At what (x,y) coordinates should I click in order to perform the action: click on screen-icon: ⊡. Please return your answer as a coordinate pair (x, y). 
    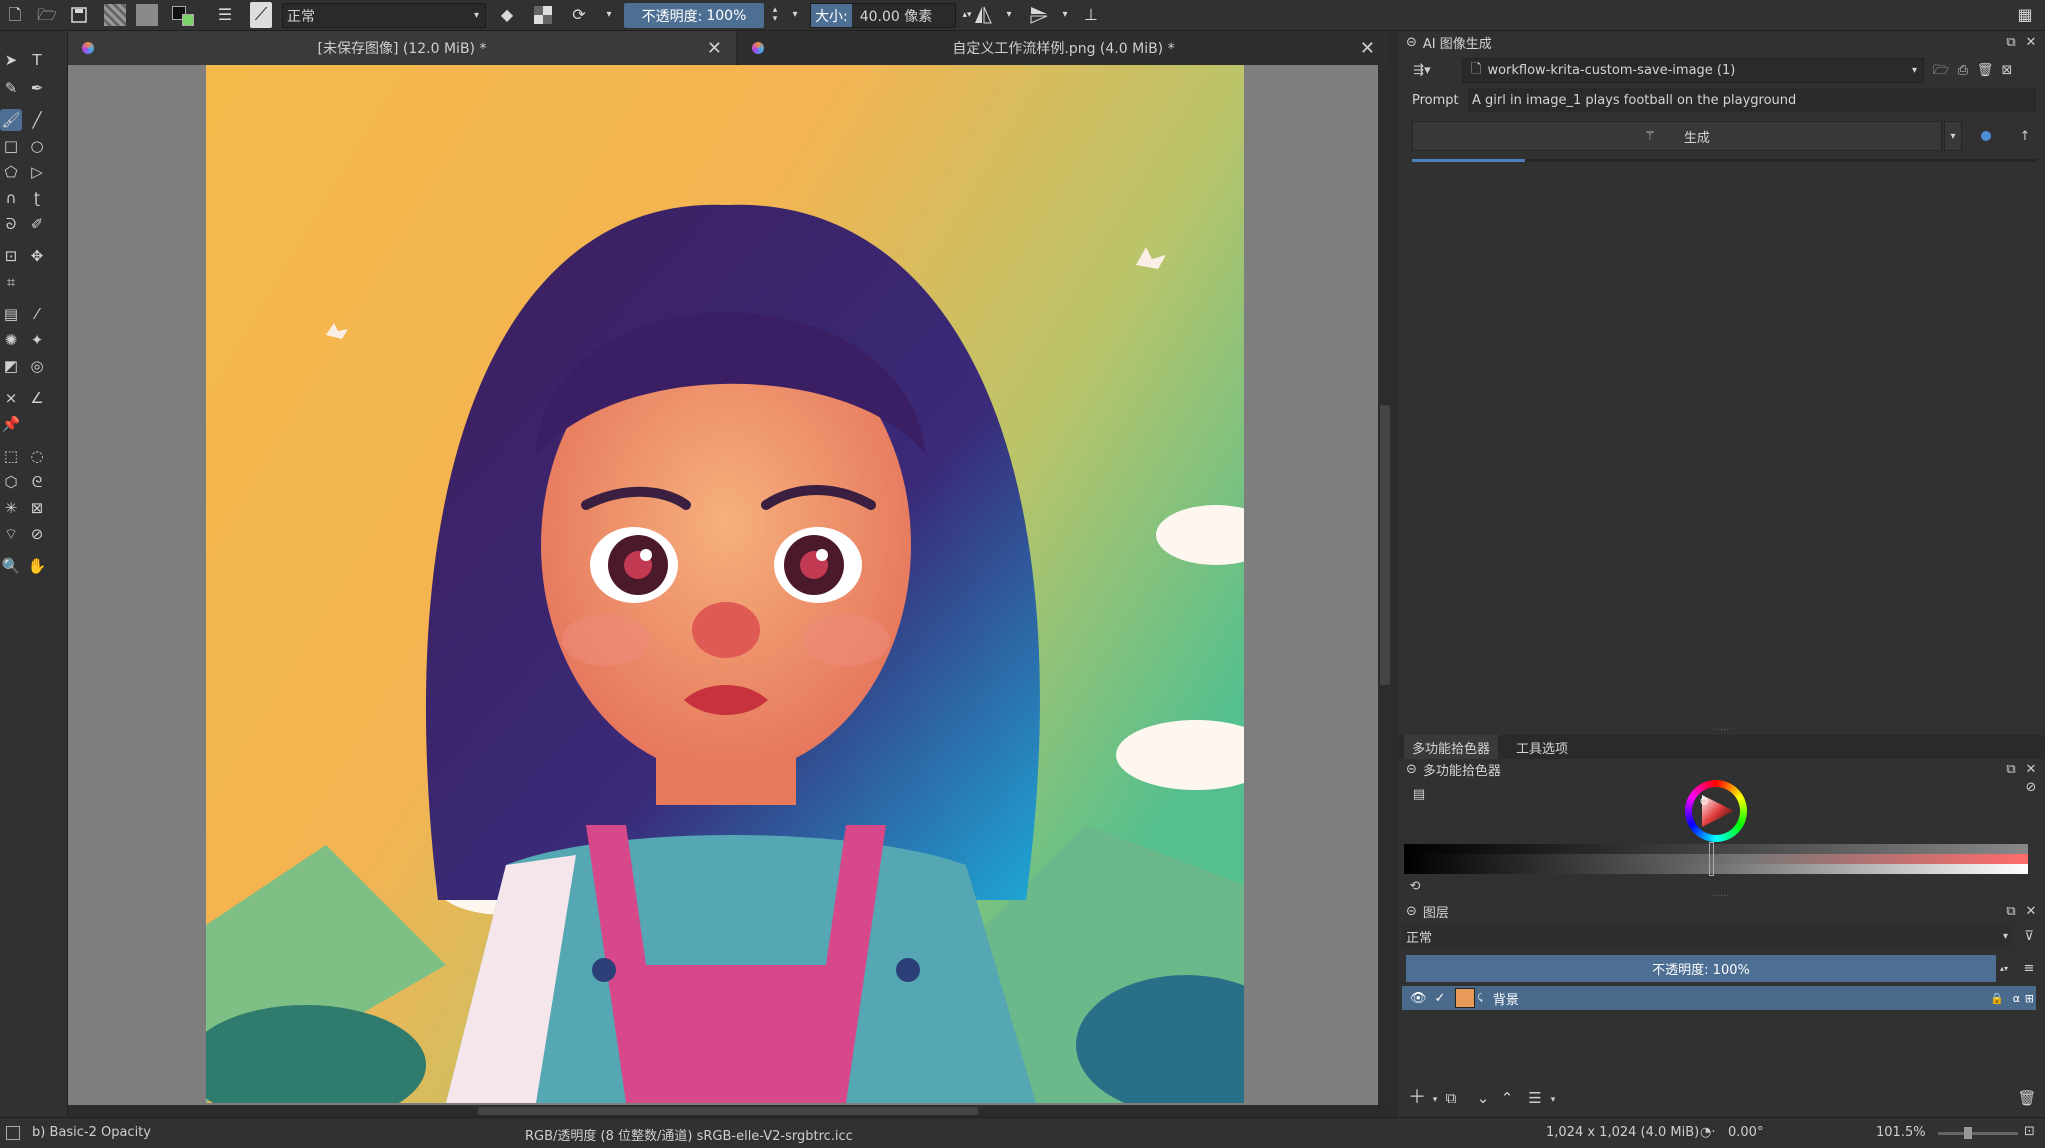
    Looking at the image, I should click on (2029, 1131).